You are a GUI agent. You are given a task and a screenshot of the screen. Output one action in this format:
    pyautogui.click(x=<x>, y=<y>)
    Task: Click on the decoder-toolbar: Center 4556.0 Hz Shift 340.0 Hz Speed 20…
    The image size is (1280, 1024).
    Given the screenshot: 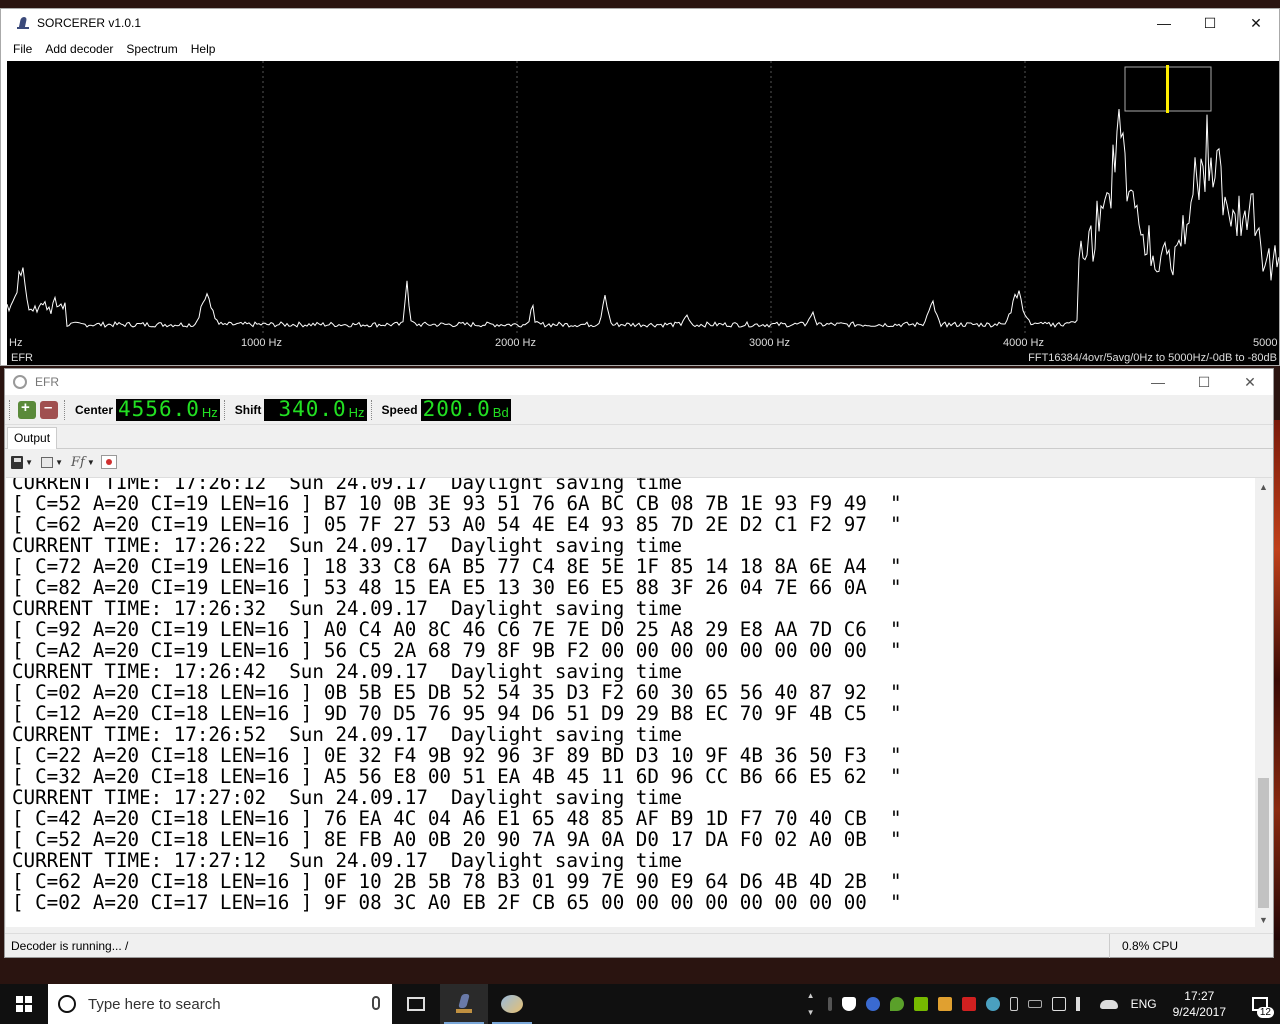 What is the action you would take?
    pyautogui.click(x=639, y=410)
    